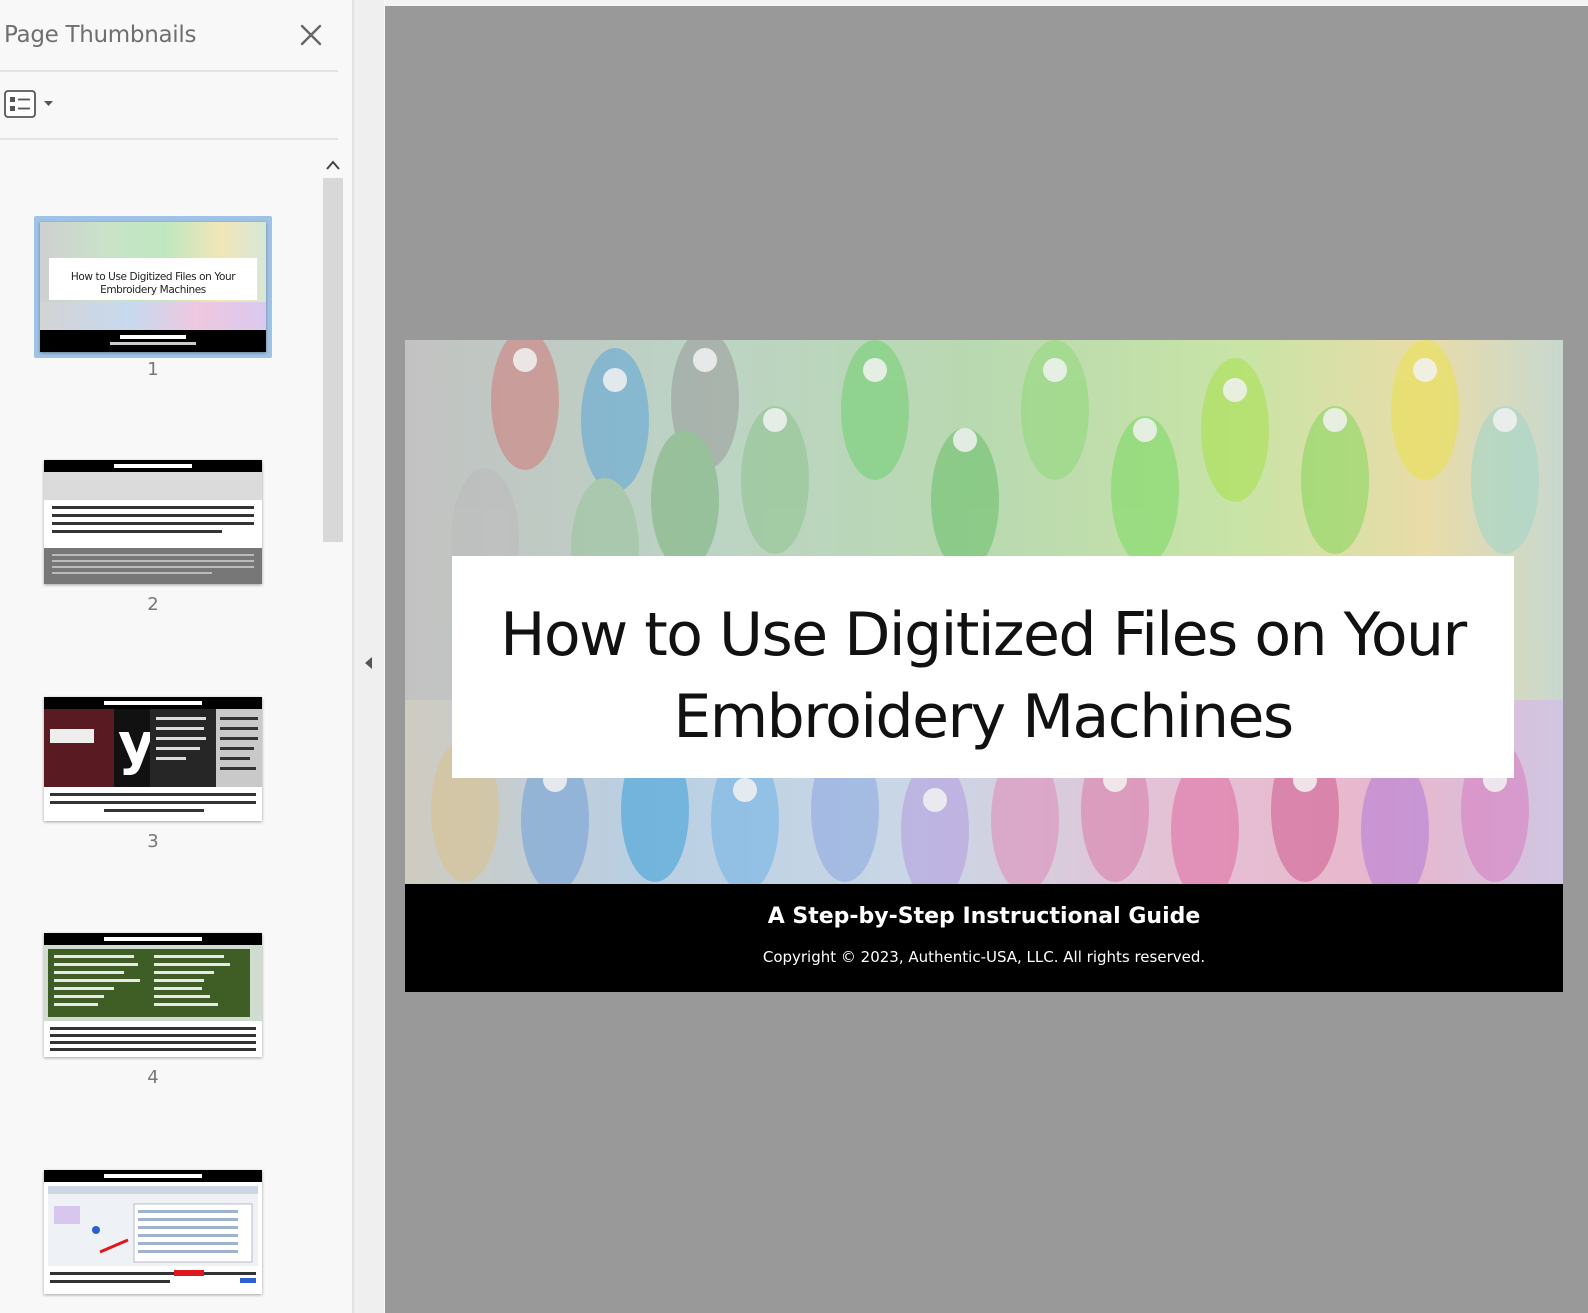 Image resolution: width=1588 pixels, height=1313 pixels. Describe the element at coordinates (983, 635) in the screenshot. I see `slide-title-line1: How to Use Digitized Files on Your` at that location.